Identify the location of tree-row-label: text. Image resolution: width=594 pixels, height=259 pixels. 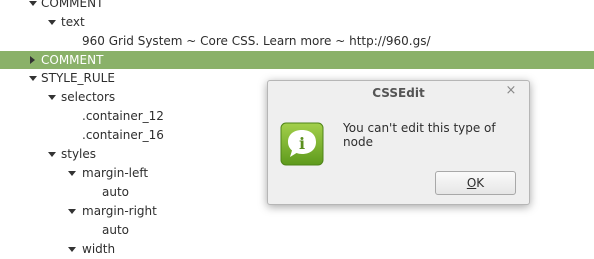
(73, 22).